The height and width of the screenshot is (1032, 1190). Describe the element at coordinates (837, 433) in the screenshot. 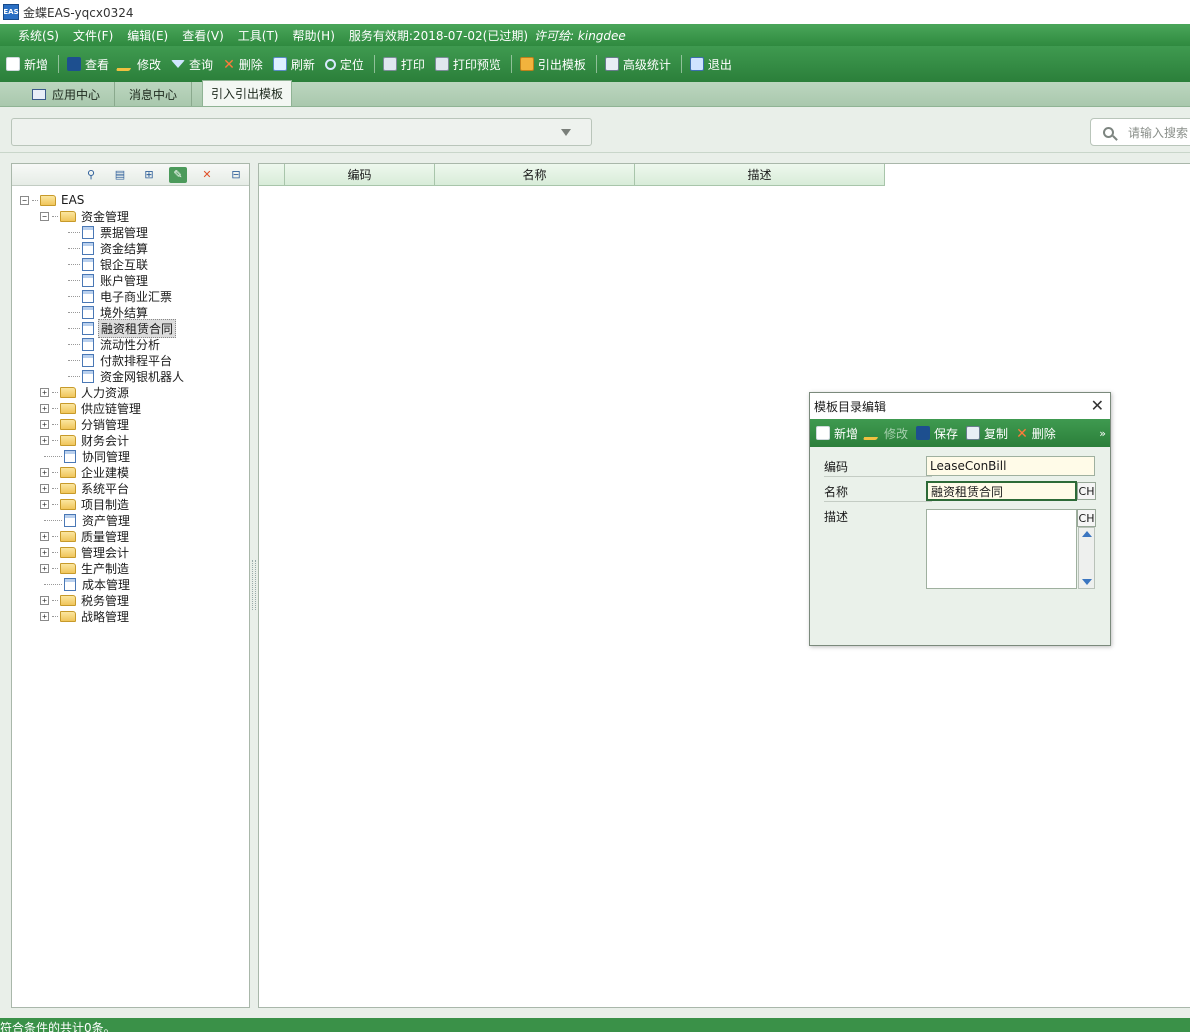

I see `dialog-new-button: 新增` at that location.